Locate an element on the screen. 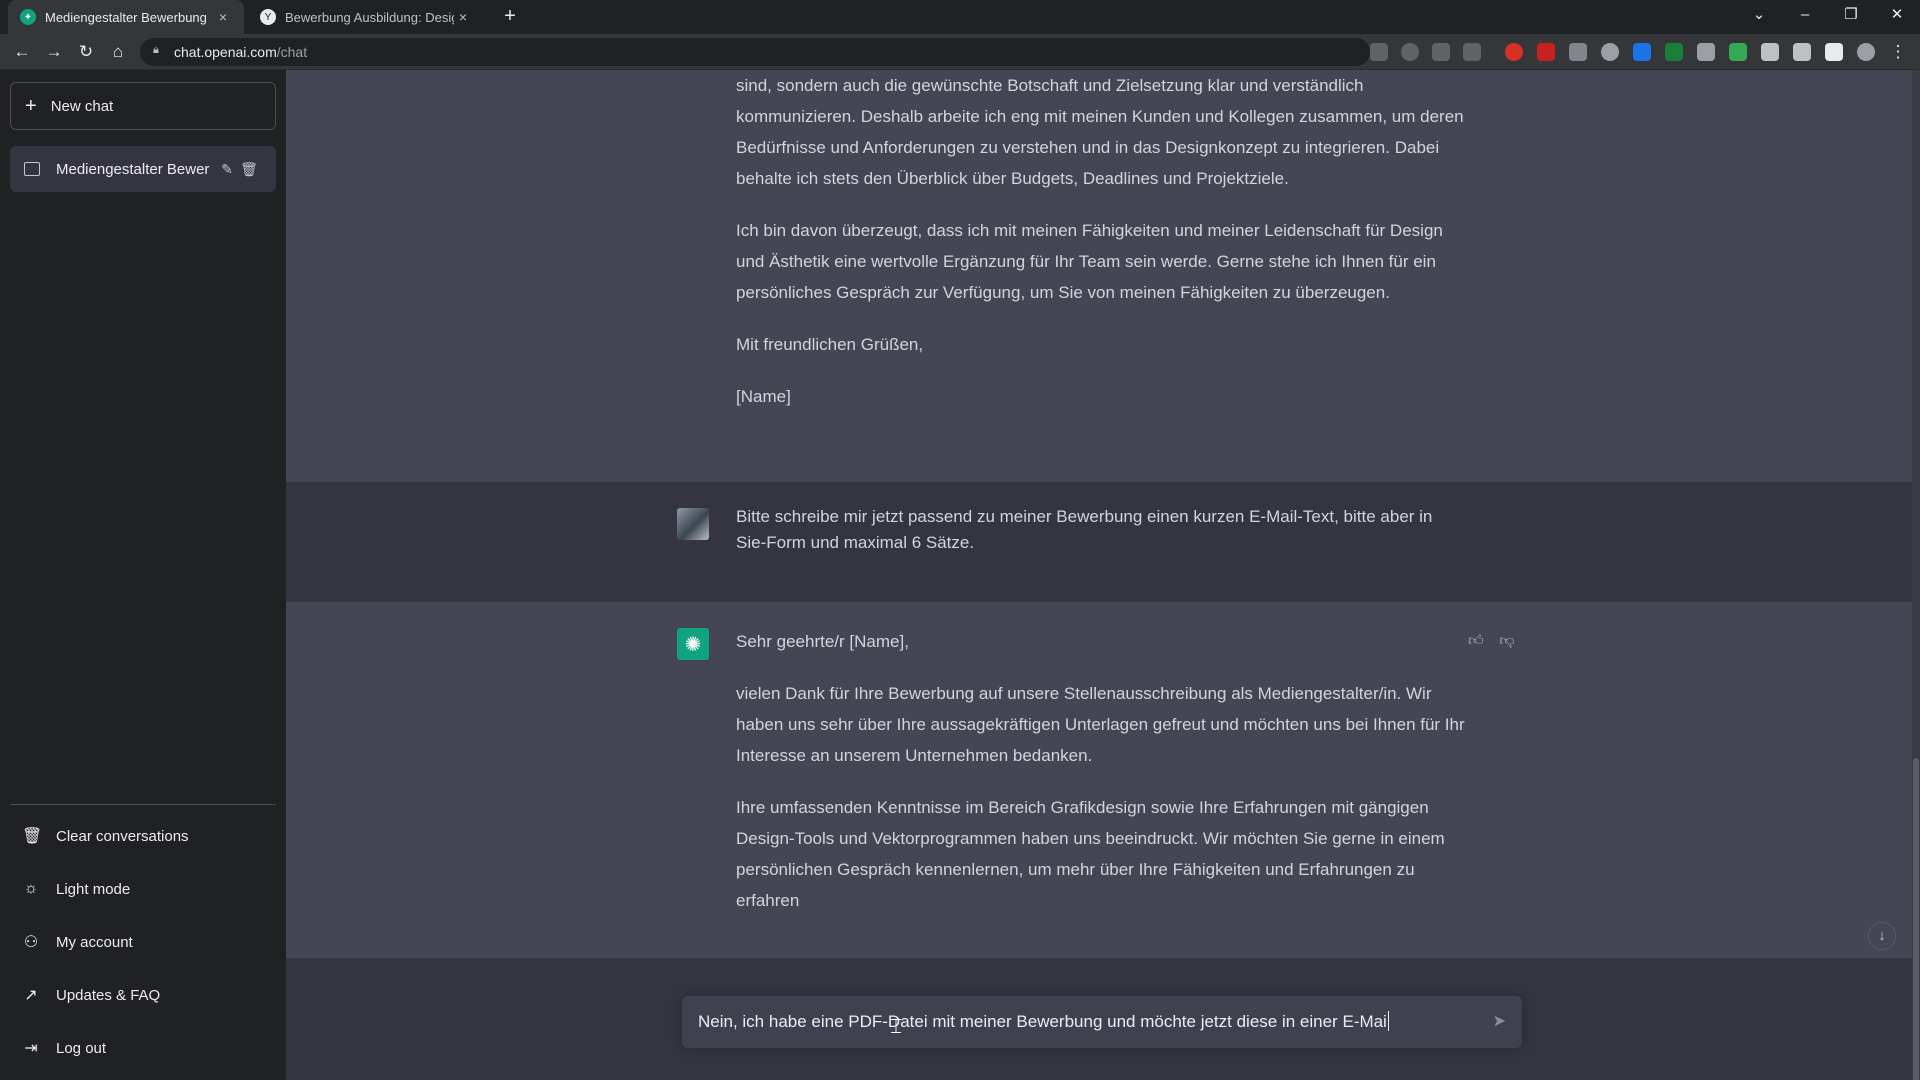 The width and height of the screenshot is (1920, 1080). updates-faq-link: ↗ Updates & FAQ is located at coordinates (143, 995).